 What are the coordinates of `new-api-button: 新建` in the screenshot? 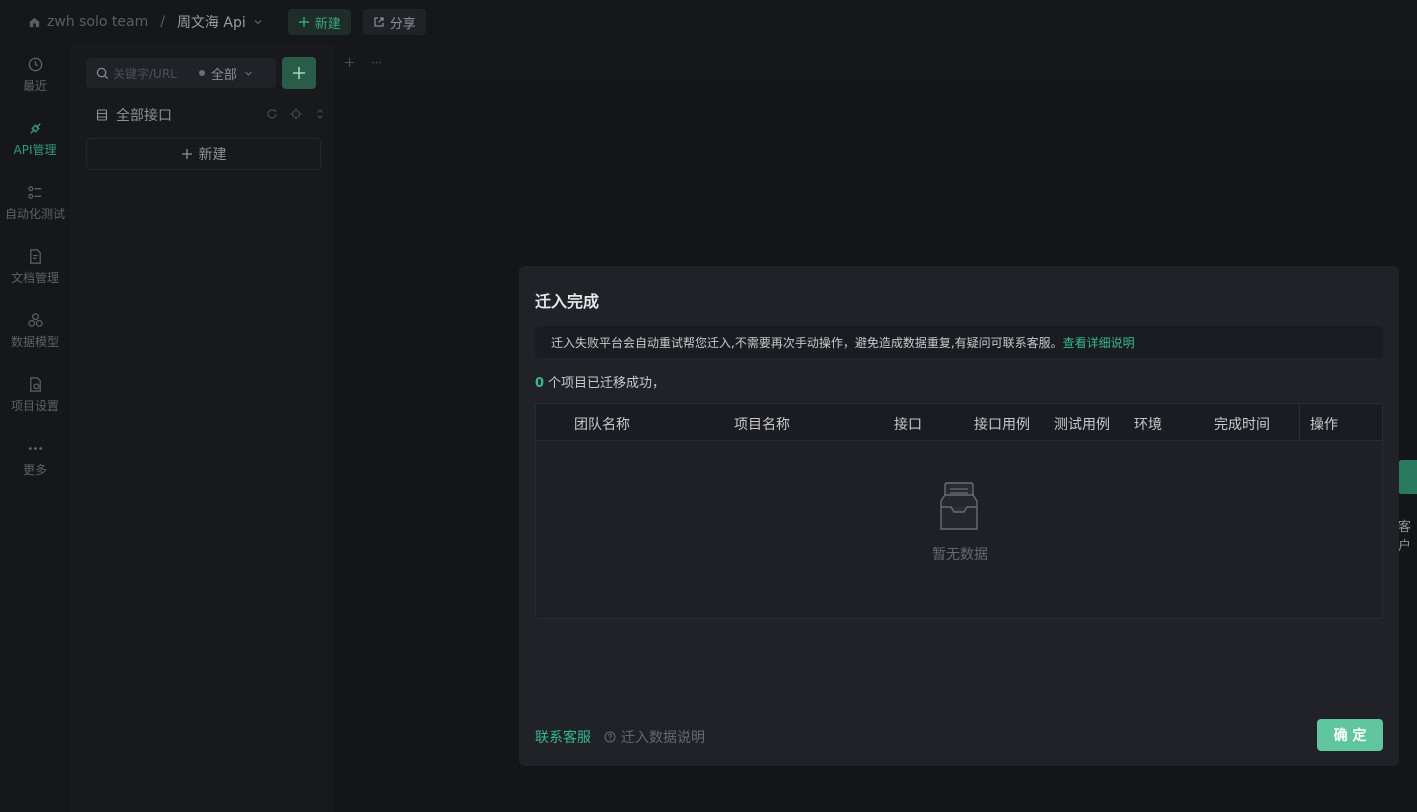 It's located at (203, 154).